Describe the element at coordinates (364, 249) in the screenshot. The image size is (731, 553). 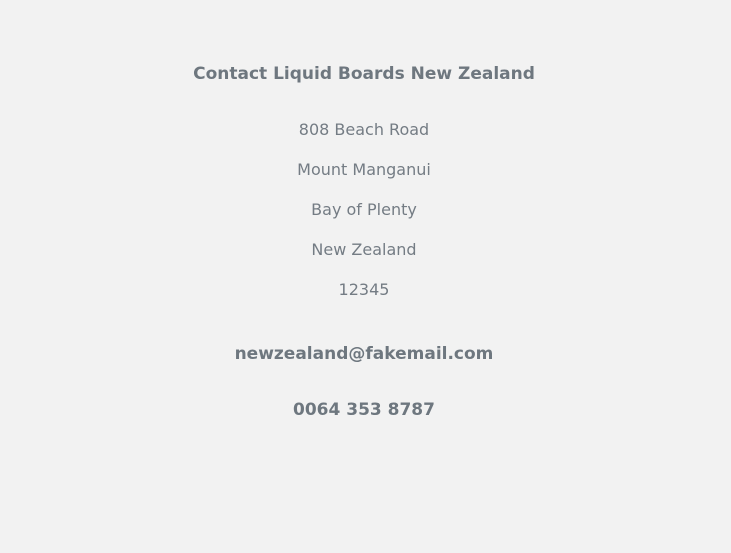
I see `address-country: New Zealand` at that location.